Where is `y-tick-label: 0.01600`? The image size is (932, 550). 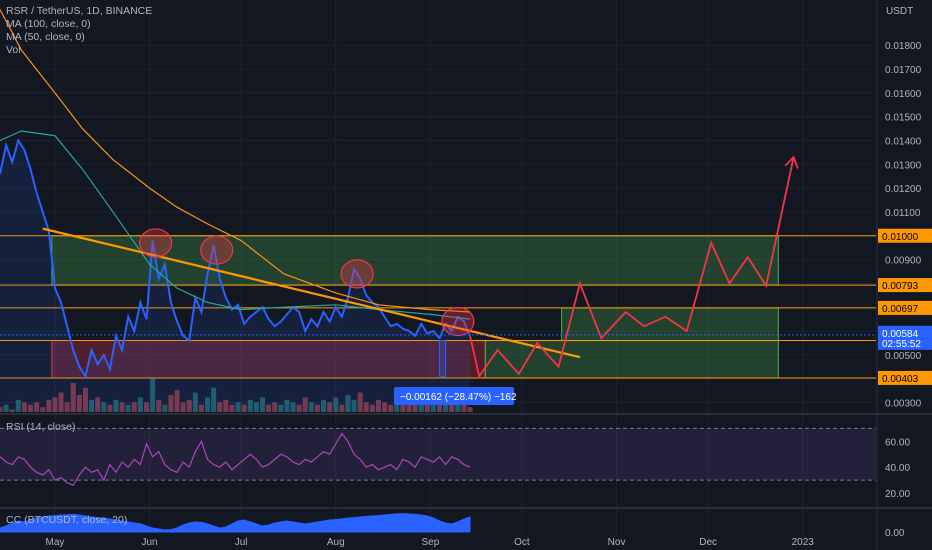
y-tick-label: 0.01600 is located at coordinates (903, 94).